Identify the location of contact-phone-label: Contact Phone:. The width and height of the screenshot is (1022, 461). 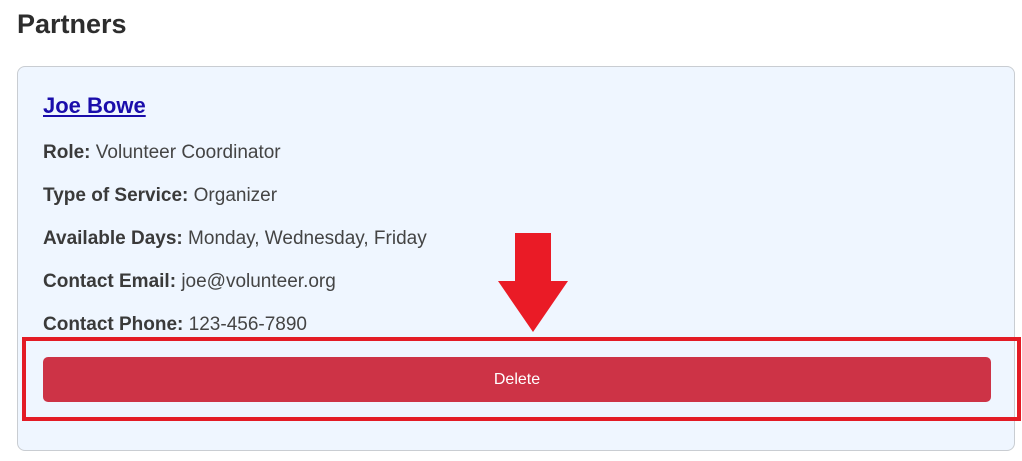
(113, 324).